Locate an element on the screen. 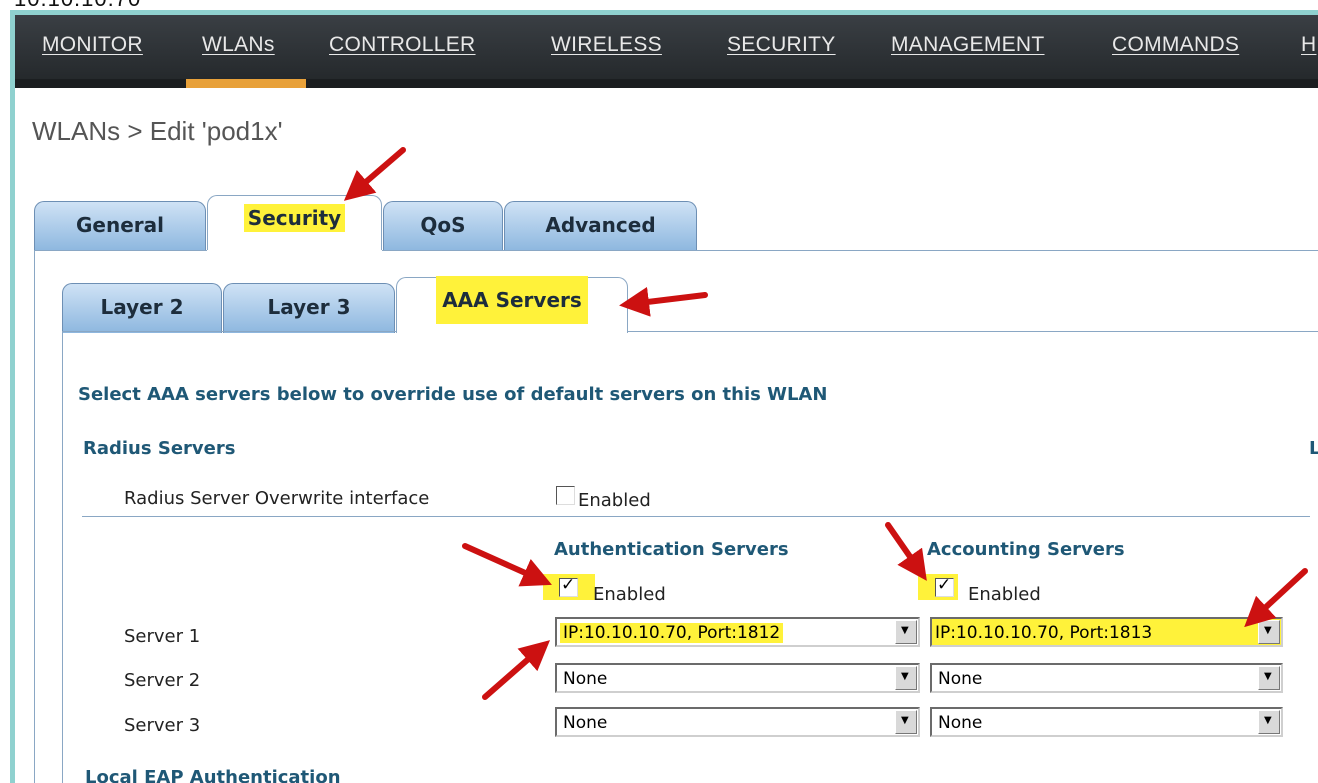 The image size is (1318, 783). arrow-auth-enabled is located at coordinates (507, 565).